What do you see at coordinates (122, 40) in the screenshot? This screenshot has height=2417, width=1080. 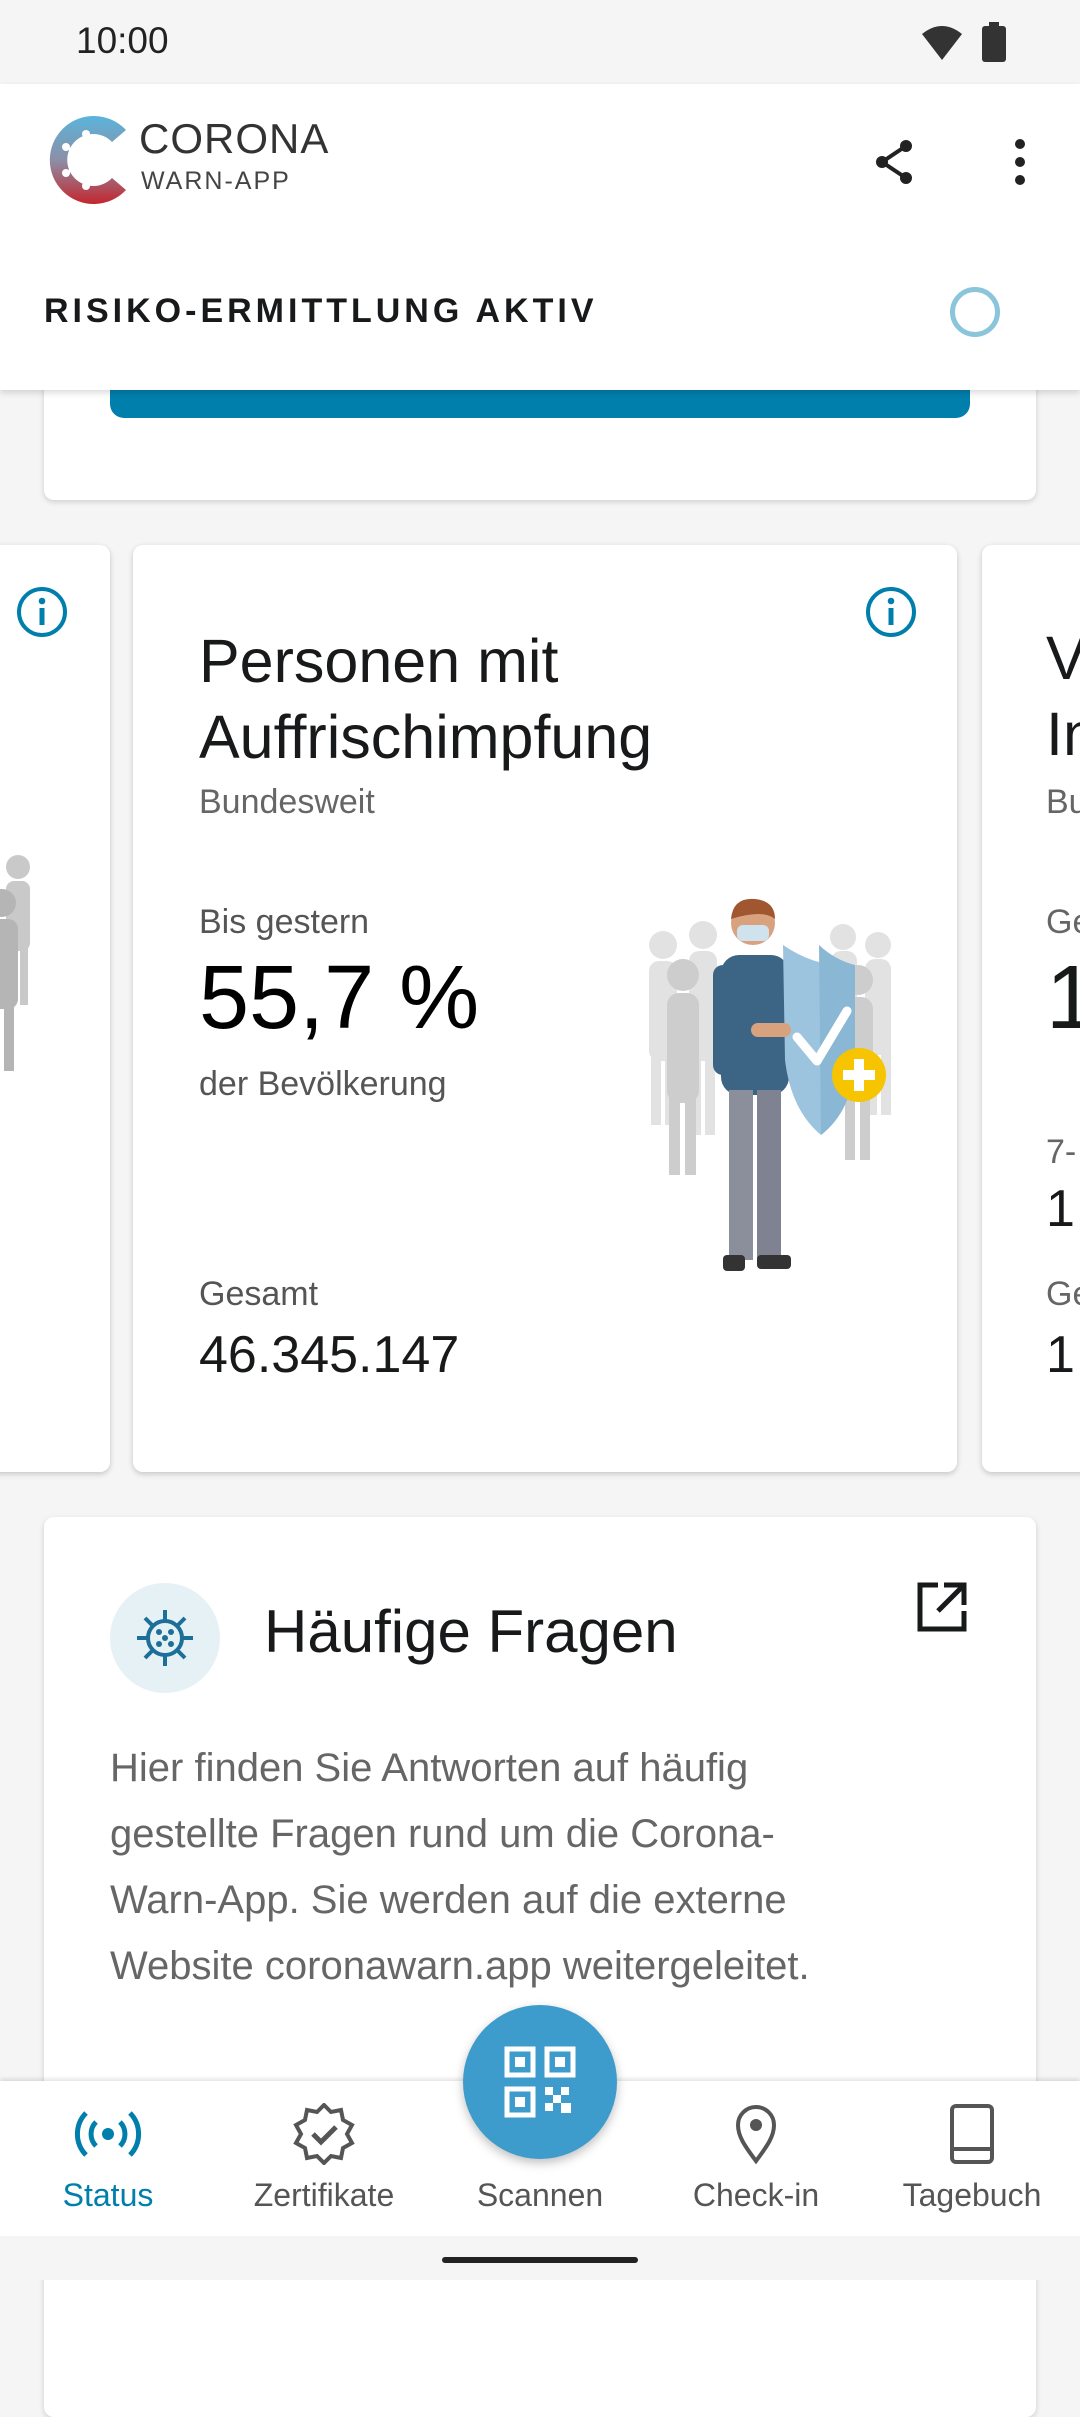 I see `status-time: 10:00` at bounding box center [122, 40].